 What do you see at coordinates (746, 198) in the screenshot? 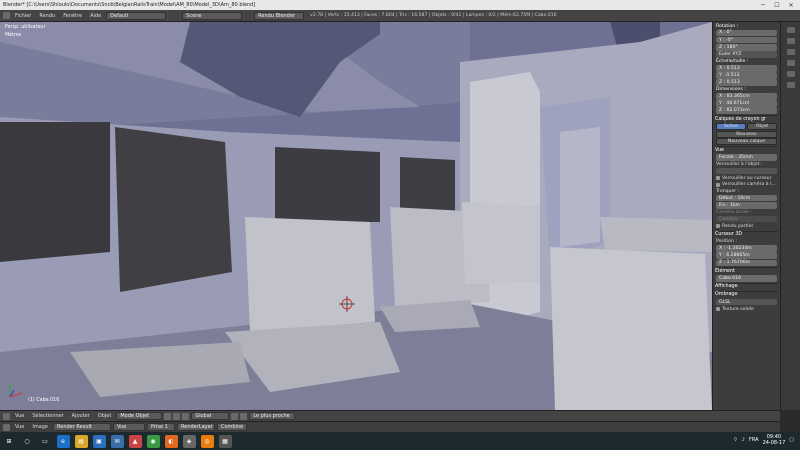
I see `clip-start-field: Début : 10cm` at bounding box center [746, 198].